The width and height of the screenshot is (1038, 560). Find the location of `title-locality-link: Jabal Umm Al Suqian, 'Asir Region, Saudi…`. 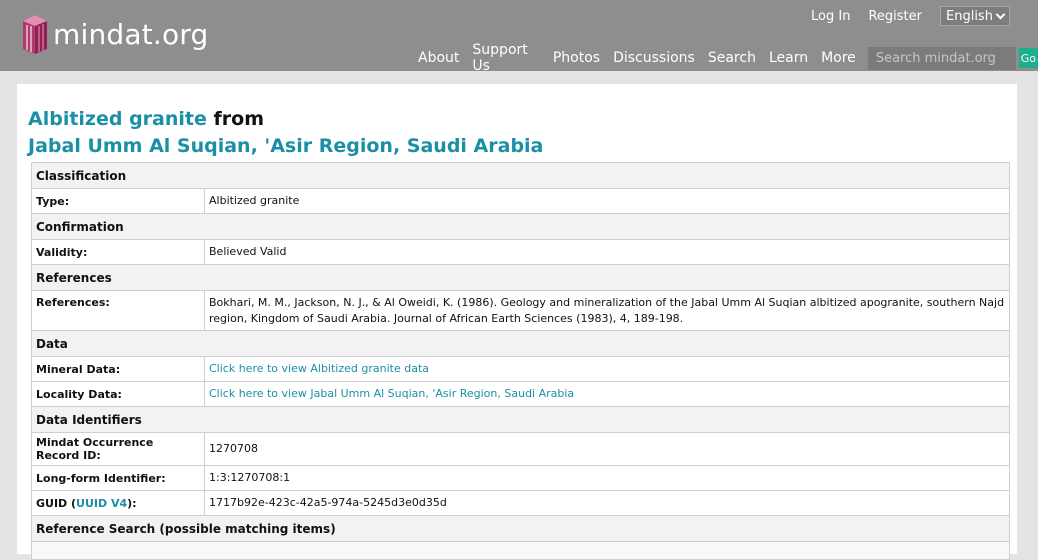

title-locality-link: Jabal Umm Al Suqian, 'Asir Region, Saudi… is located at coordinates (285, 146).